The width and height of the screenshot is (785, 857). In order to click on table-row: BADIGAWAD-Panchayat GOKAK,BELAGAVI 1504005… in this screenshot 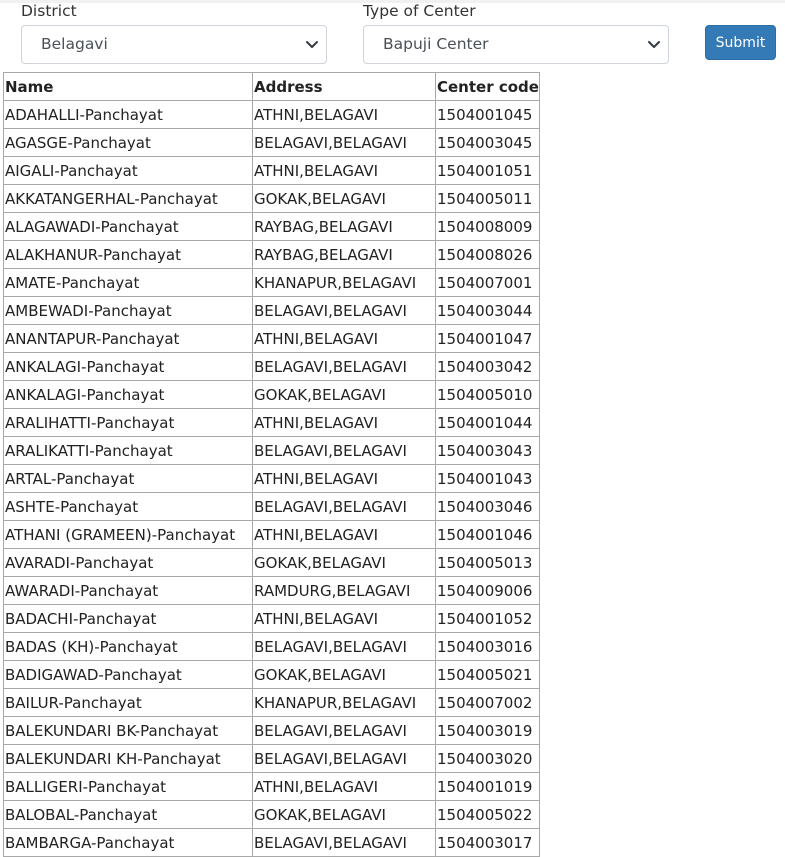, I will do `click(271, 674)`.